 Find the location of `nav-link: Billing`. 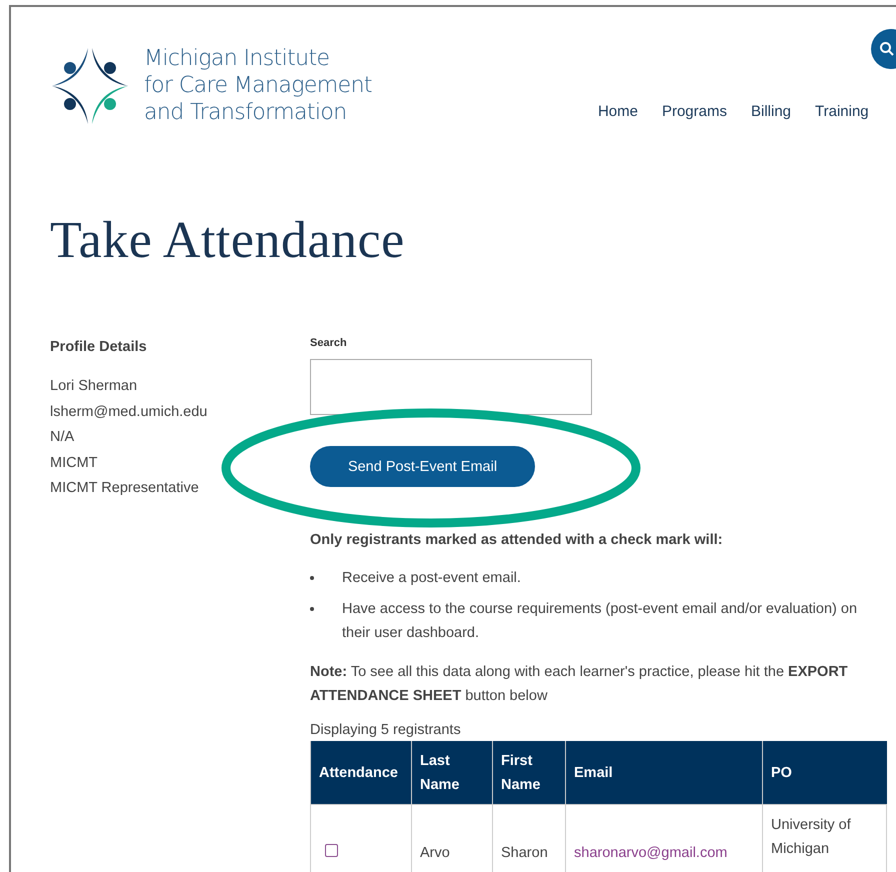

nav-link: Billing is located at coordinates (771, 111).